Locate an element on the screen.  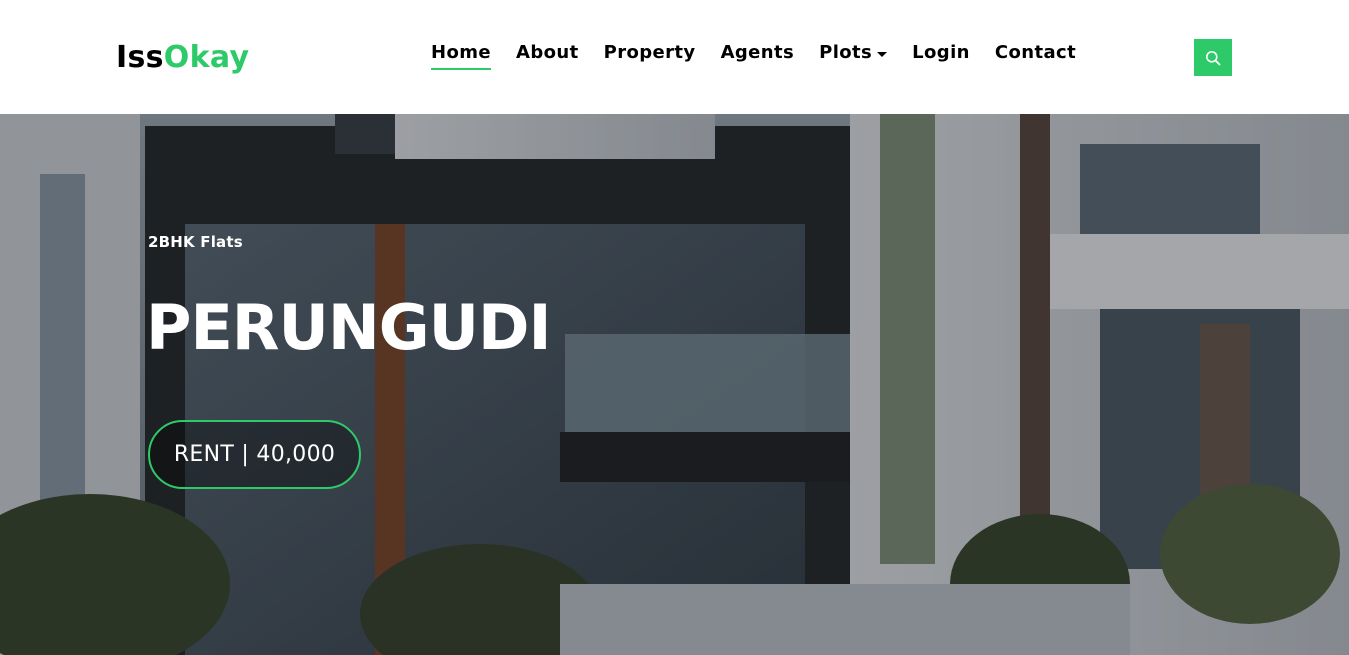
nav-item-label: Login is located at coordinates (941, 52).